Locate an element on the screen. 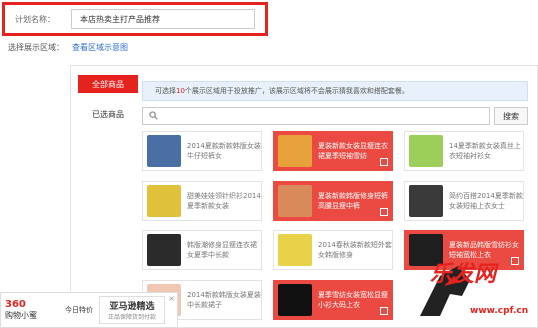 Image resolution: width=538 pixels, height=328 pixels. product-title: 2014新款韩版女装夏装中长款裙子 is located at coordinates (224, 300).